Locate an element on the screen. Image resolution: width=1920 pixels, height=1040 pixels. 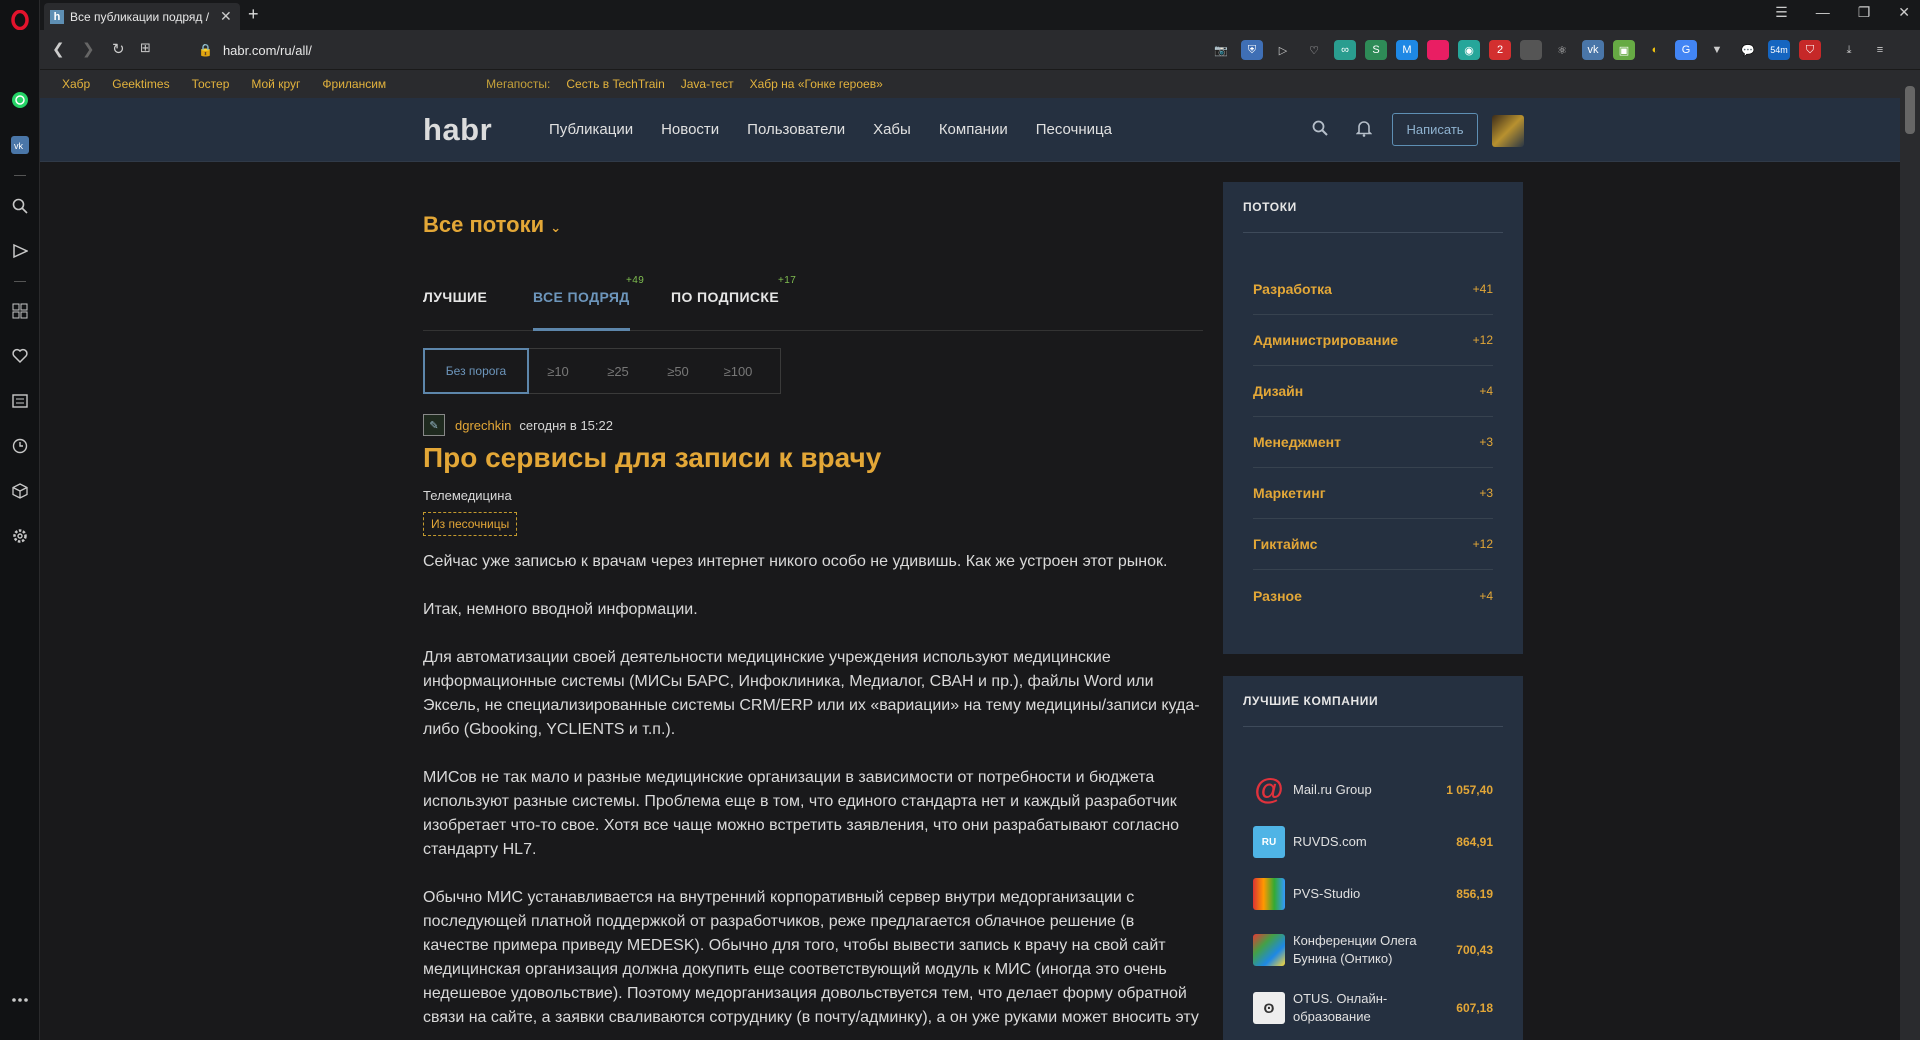
ext-red-badge-icon: 2 is located at coordinates (1500, 50).